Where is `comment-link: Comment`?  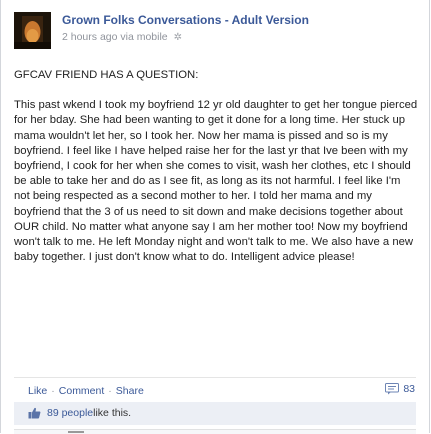 comment-link: Comment is located at coordinates (82, 391).